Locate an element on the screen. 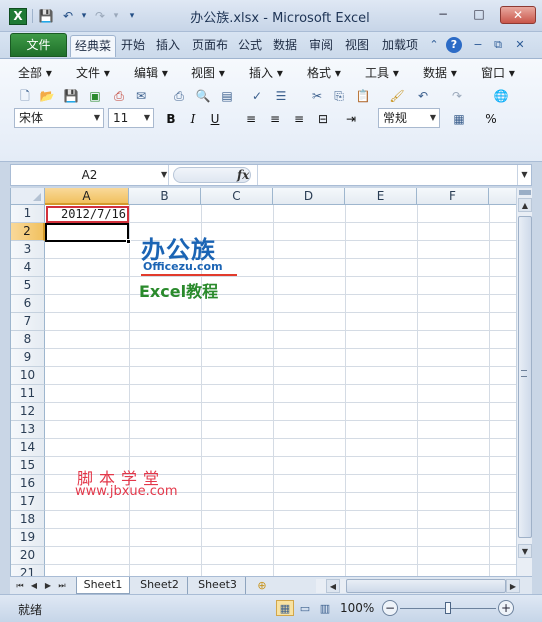 This screenshot has height=622, width=542. tab-formulas: 公式 is located at coordinates (250, 46).